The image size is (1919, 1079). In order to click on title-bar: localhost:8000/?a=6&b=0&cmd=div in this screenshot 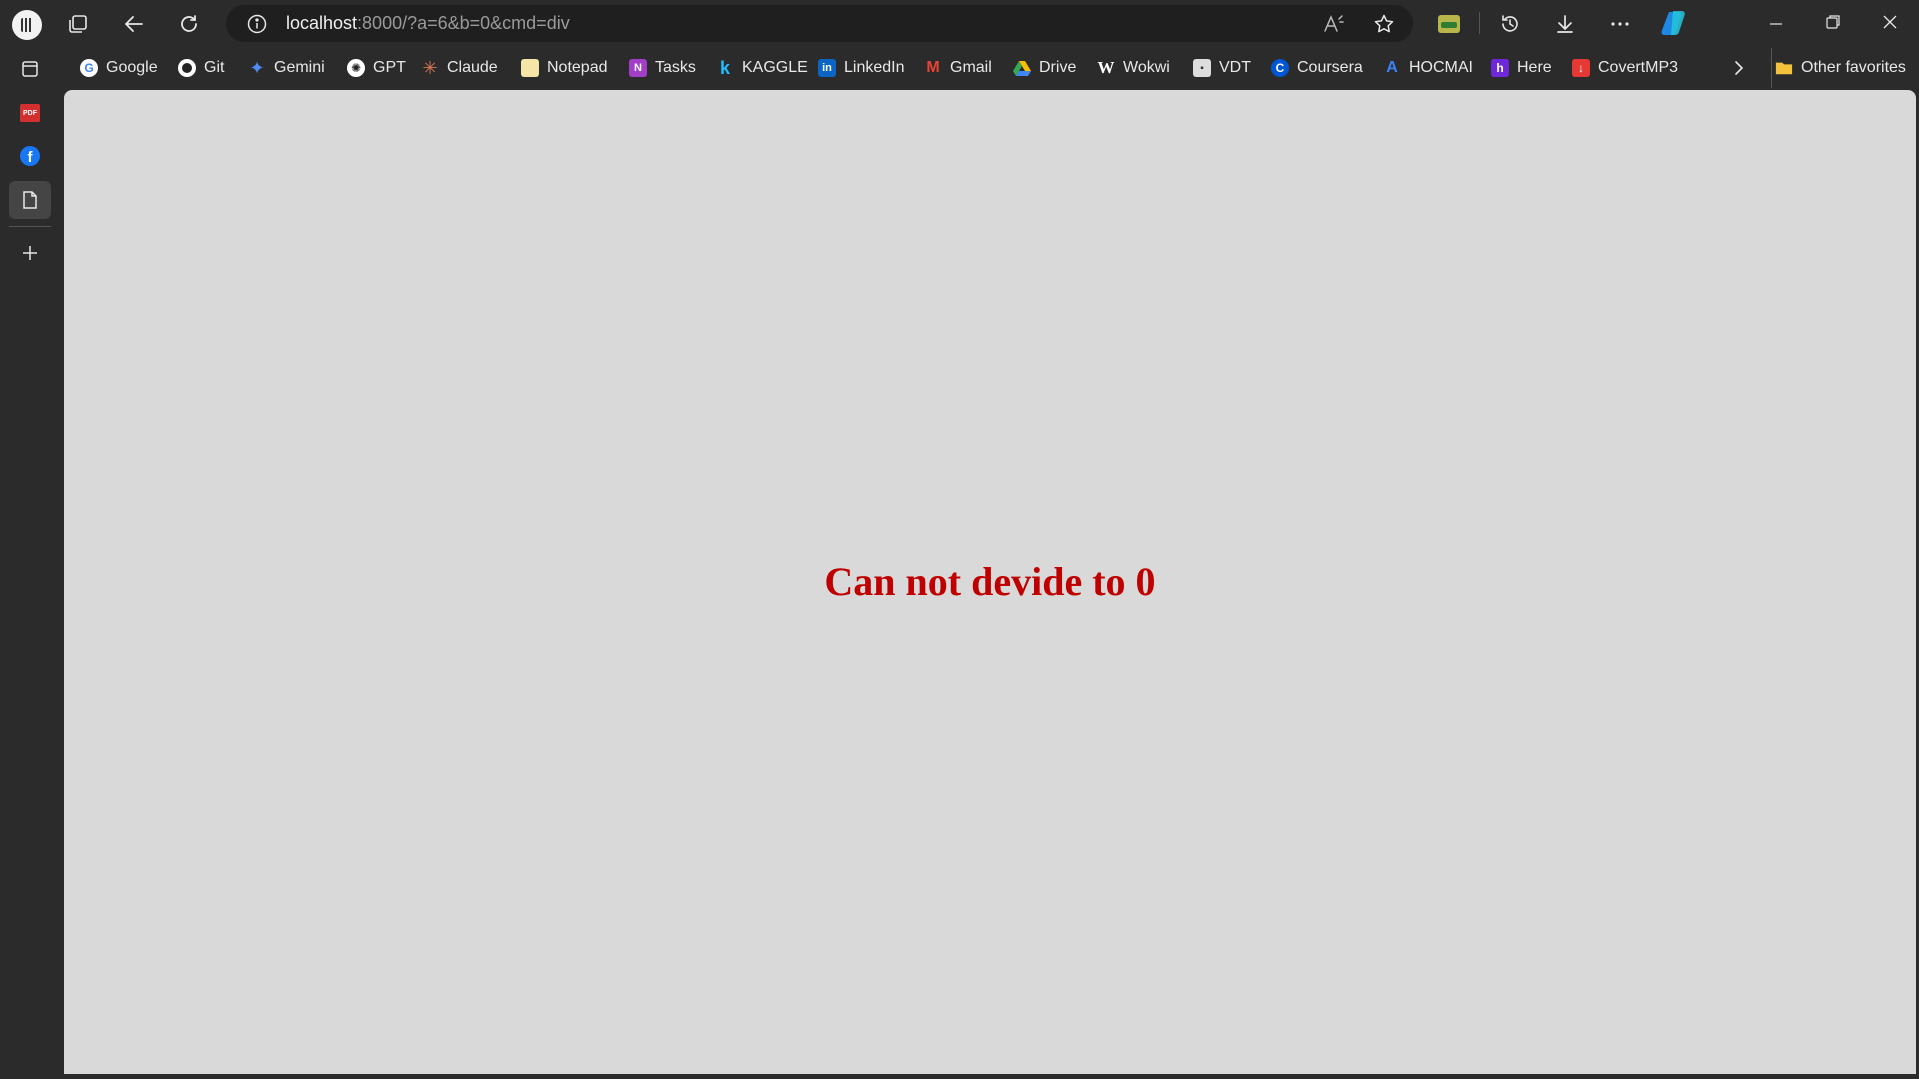, I will do `click(959, 23)`.